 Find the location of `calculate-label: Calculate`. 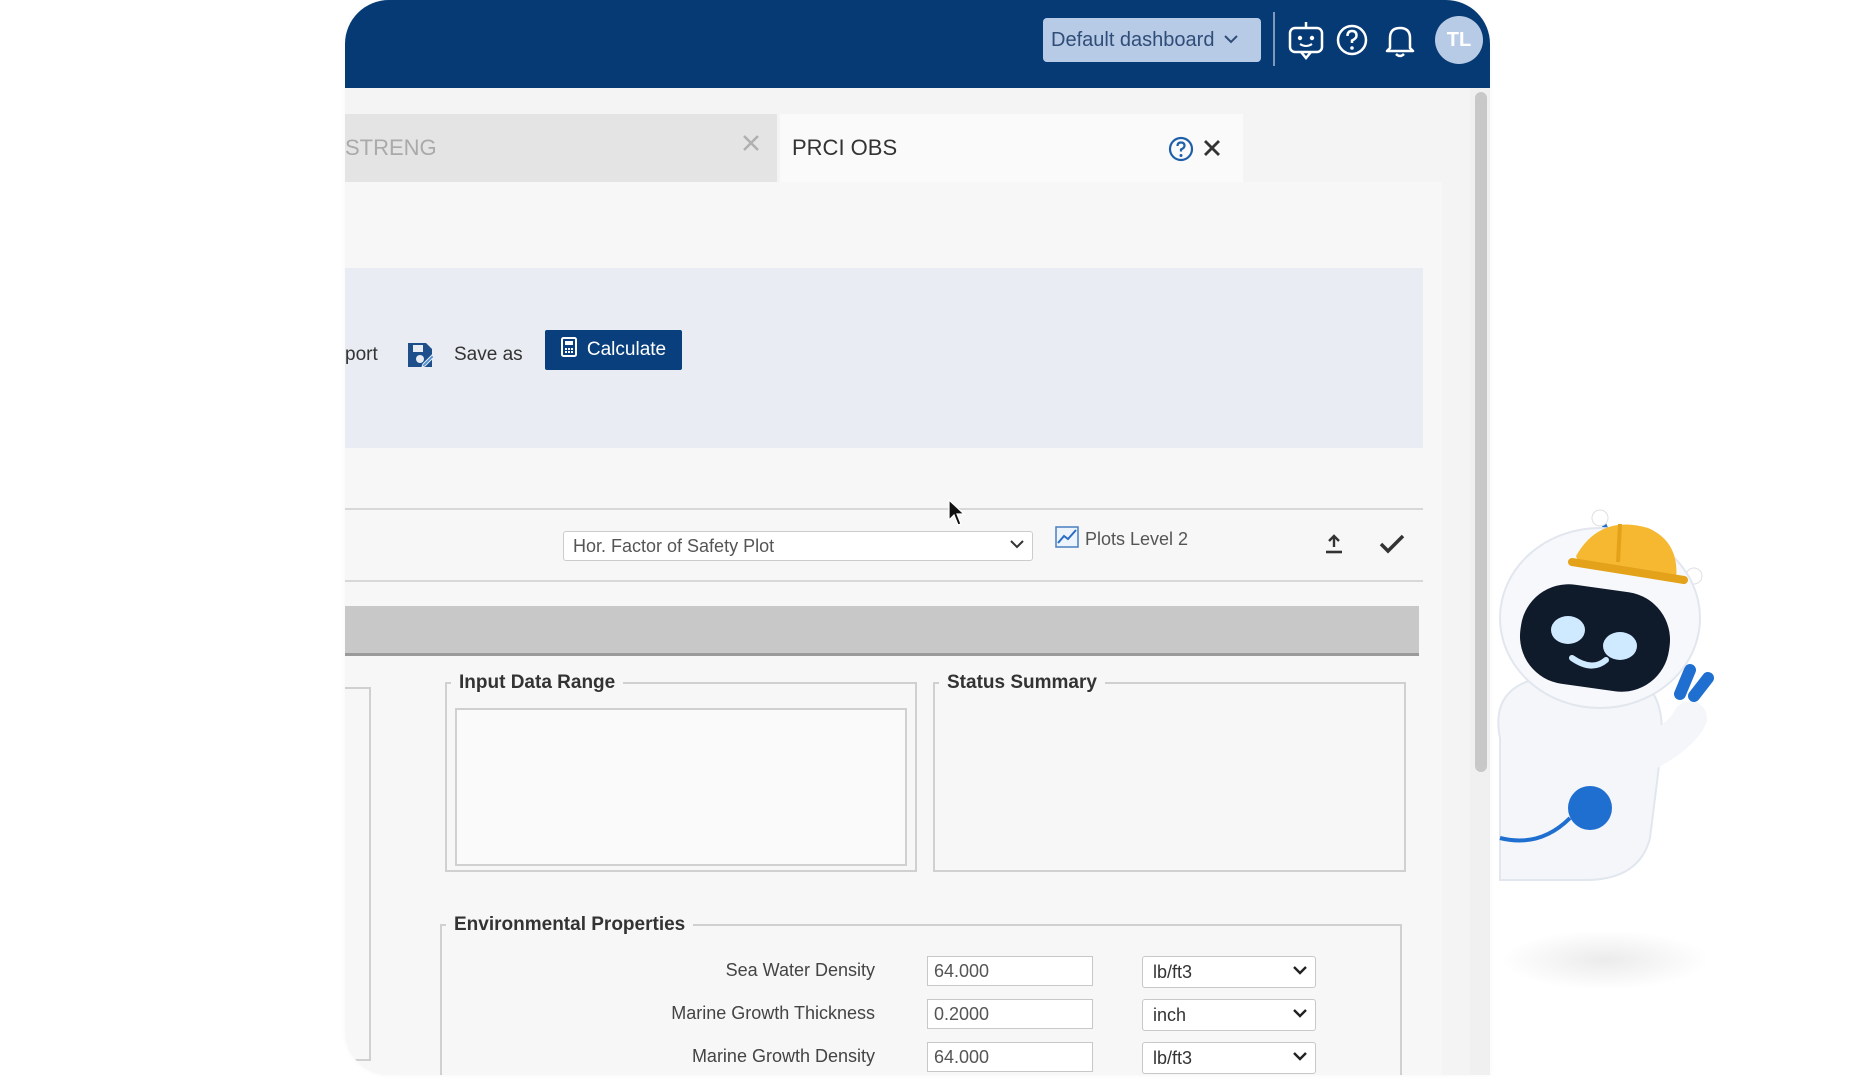

calculate-label: Calculate is located at coordinates (626, 349).